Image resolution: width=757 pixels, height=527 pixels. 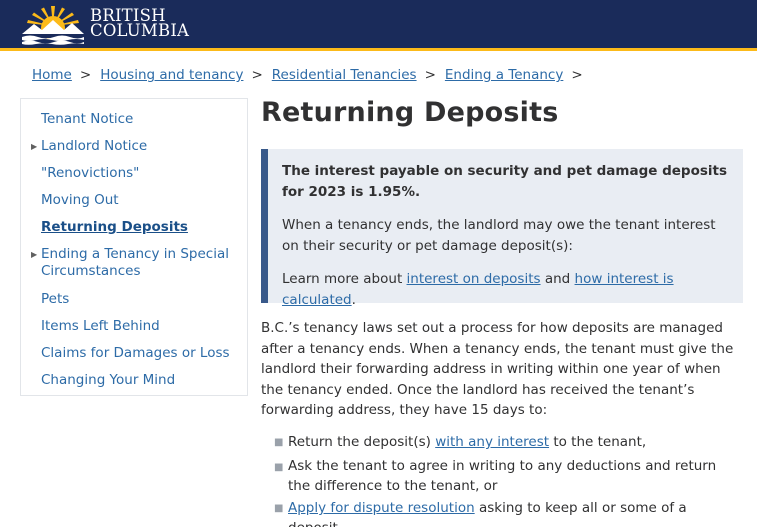 What do you see at coordinates (557, 279) in the screenshot?
I see `learn-more-and: and` at bounding box center [557, 279].